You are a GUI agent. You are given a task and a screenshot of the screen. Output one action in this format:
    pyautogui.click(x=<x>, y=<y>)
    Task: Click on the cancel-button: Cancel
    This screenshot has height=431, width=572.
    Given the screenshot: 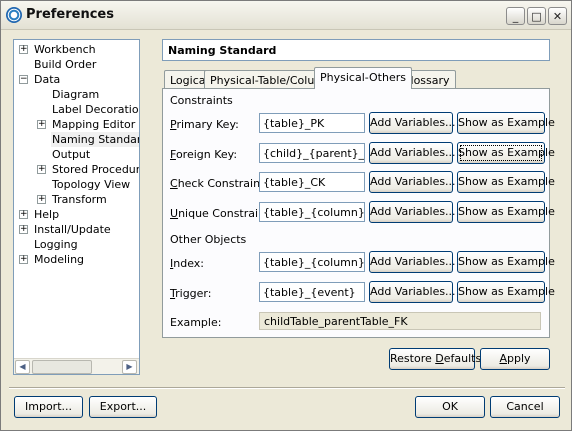 What is the action you would take?
    pyautogui.click(x=525, y=407)
    